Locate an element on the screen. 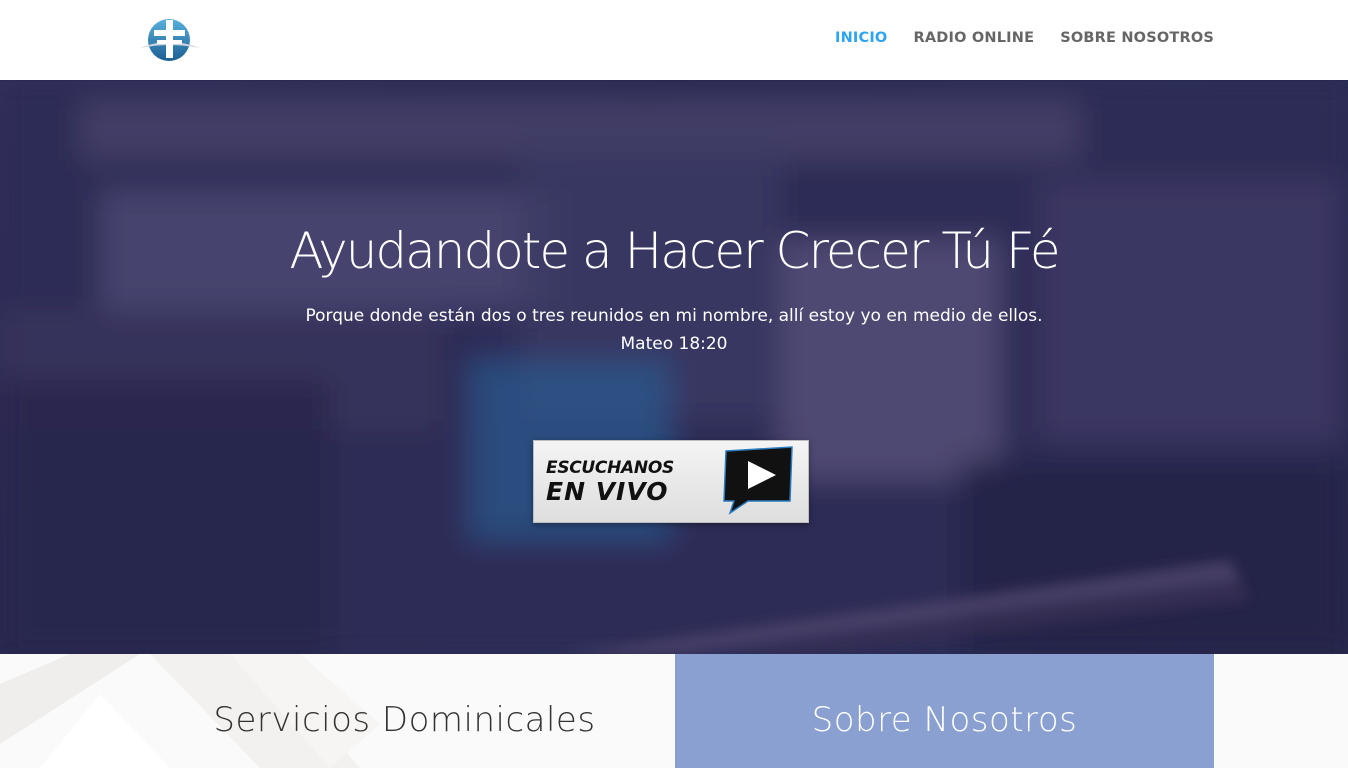  listen-live-button: ESCUCHANOS EN VIVO is located at coordinates (671, 481).